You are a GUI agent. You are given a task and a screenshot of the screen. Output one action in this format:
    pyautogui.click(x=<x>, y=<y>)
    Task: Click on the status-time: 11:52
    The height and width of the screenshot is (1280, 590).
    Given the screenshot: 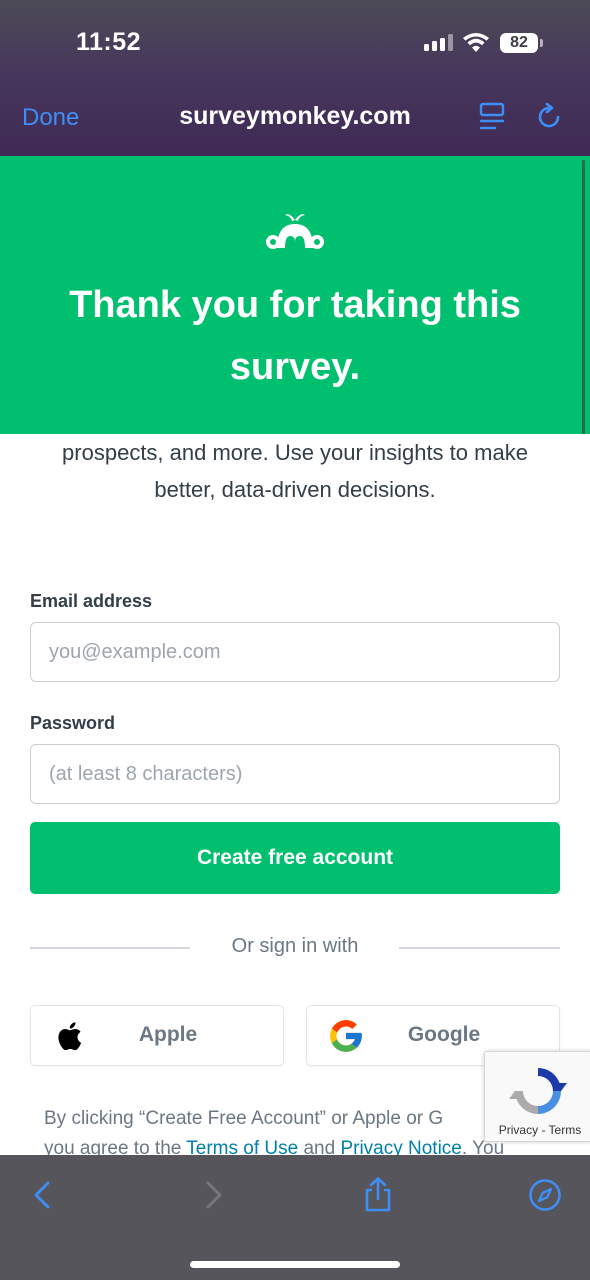 What is the action you would take?
    pyautogui.click(x=109, y=42)
    